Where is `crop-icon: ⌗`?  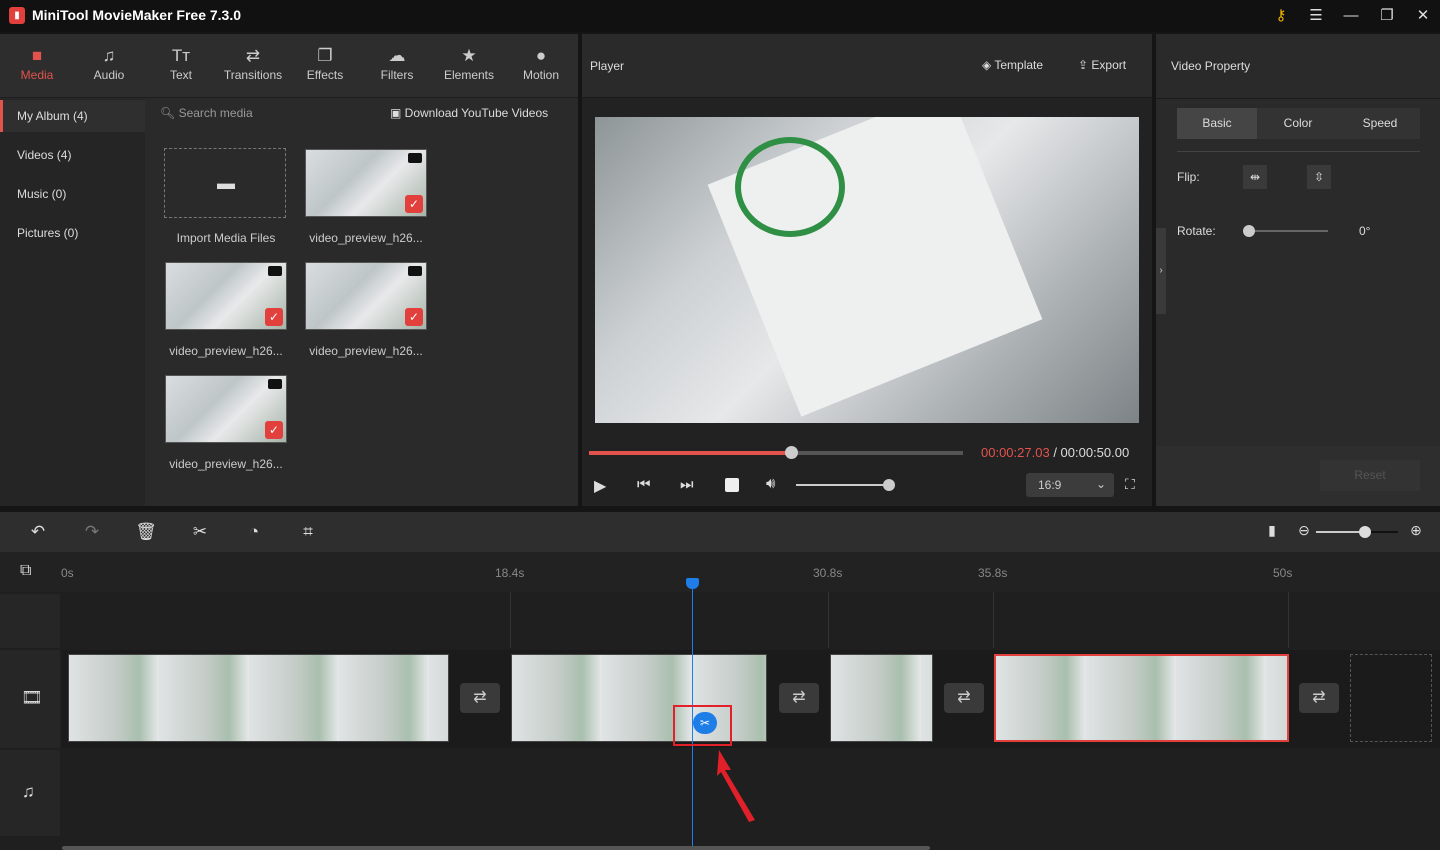
crop-icon: ⌗ is located at coordinates (308, 532).